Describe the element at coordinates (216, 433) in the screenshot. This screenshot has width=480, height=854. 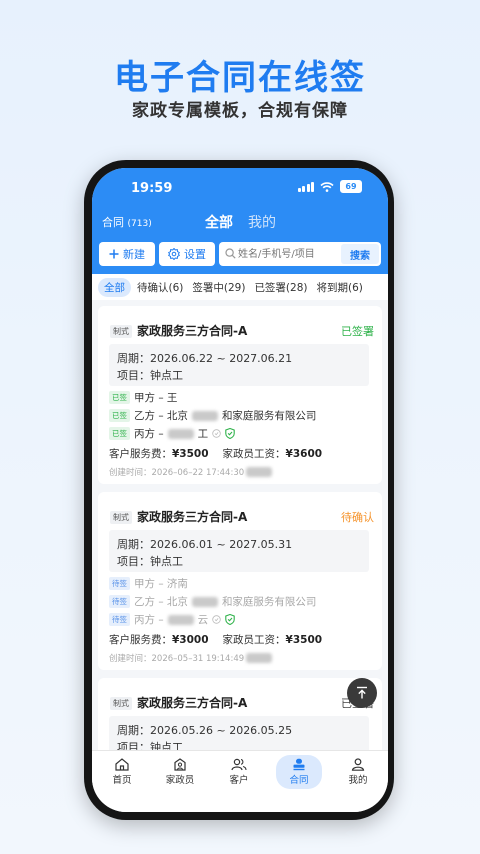
I see `verified-icon` at that location.